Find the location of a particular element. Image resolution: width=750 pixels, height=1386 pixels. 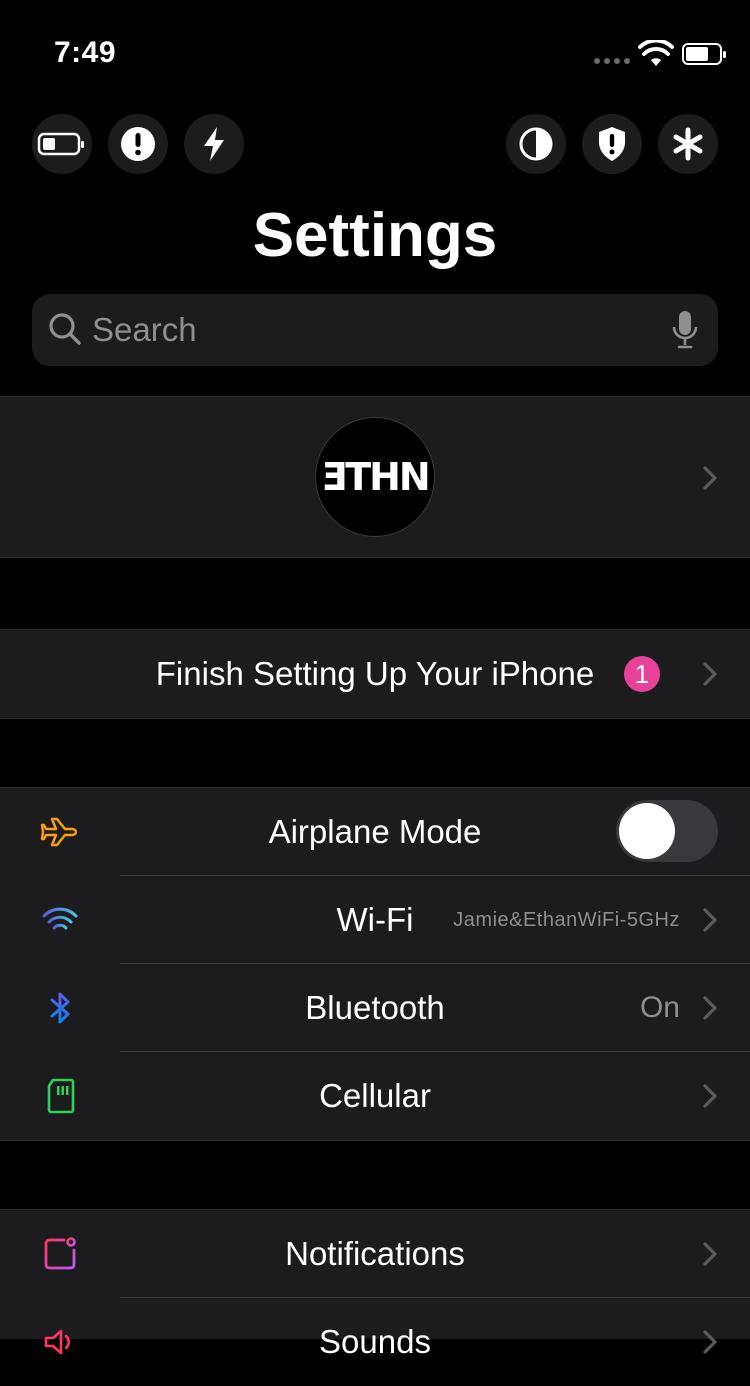

contrast-icon is located at coordinates (536, 144).